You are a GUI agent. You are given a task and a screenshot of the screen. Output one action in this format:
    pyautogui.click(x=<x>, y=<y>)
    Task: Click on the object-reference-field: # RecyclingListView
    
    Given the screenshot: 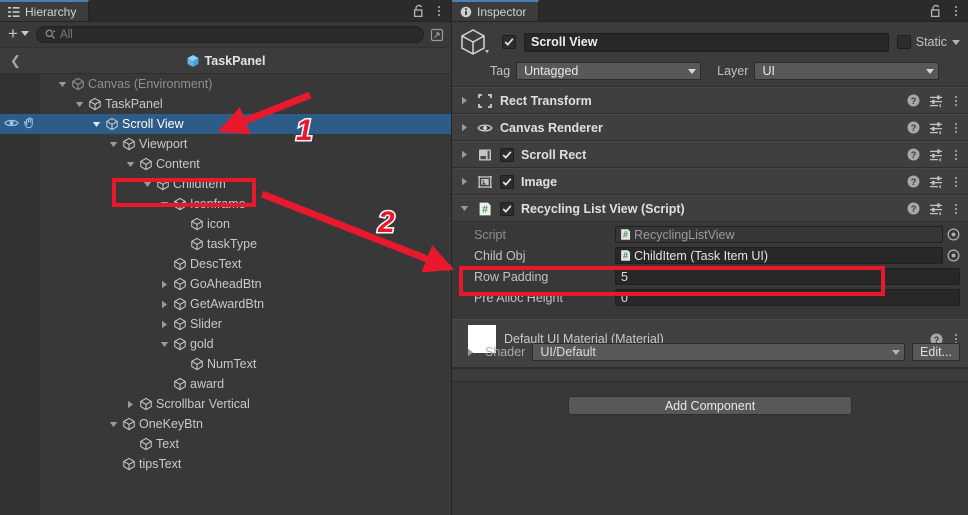 What is the action you would take?
    pyautogui.click(x=779, y=234)
    